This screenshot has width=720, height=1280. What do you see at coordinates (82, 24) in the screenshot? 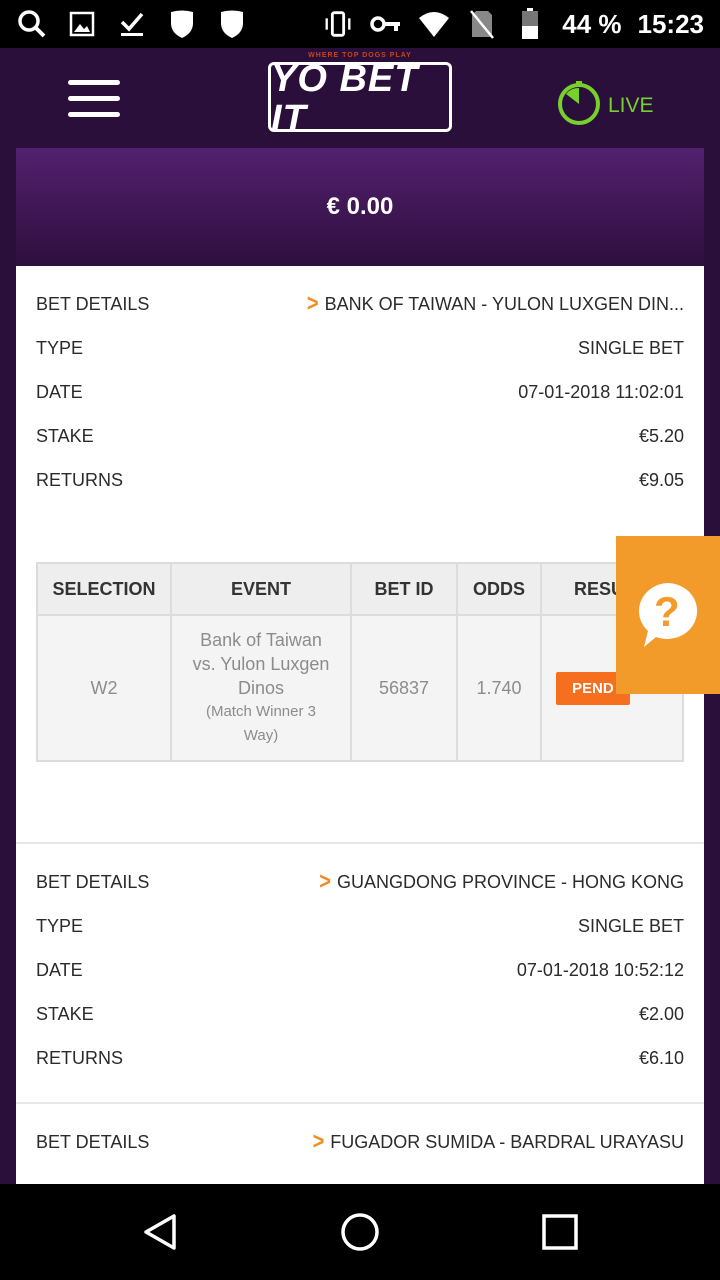
I see `image-icon` at bounding box center [82, 24].